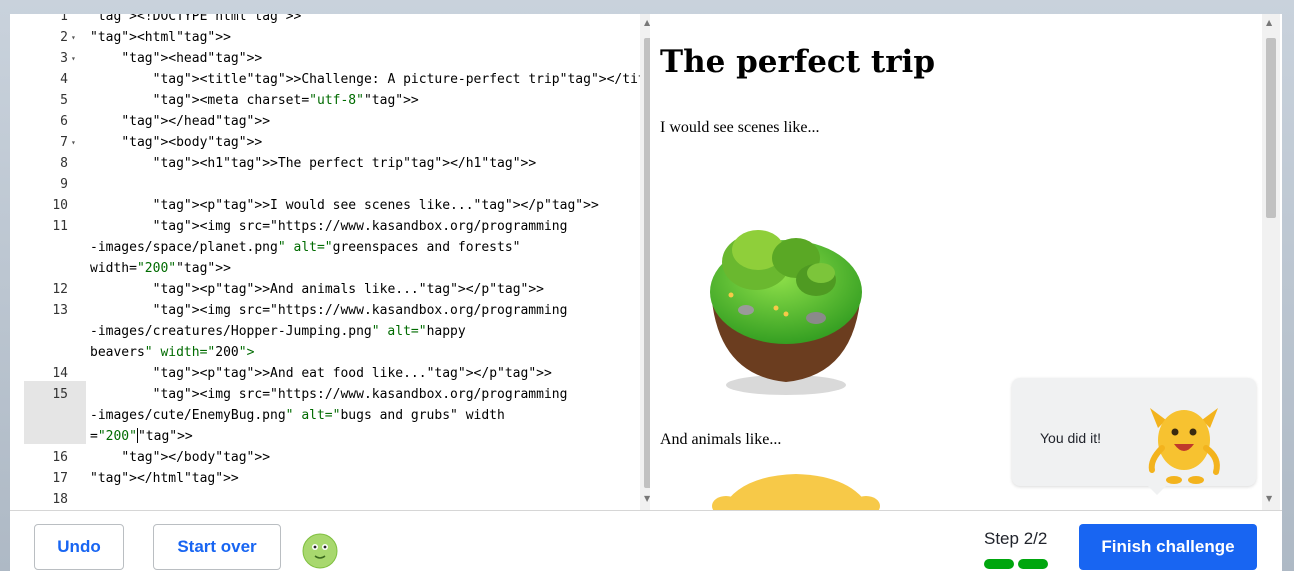 Image resolution: width=1294 pixels, height=571 pixels. What do you see at coordinates (64, 121) in the screenshot?
I see `line-number: 6` at bounding box center [64, 121].